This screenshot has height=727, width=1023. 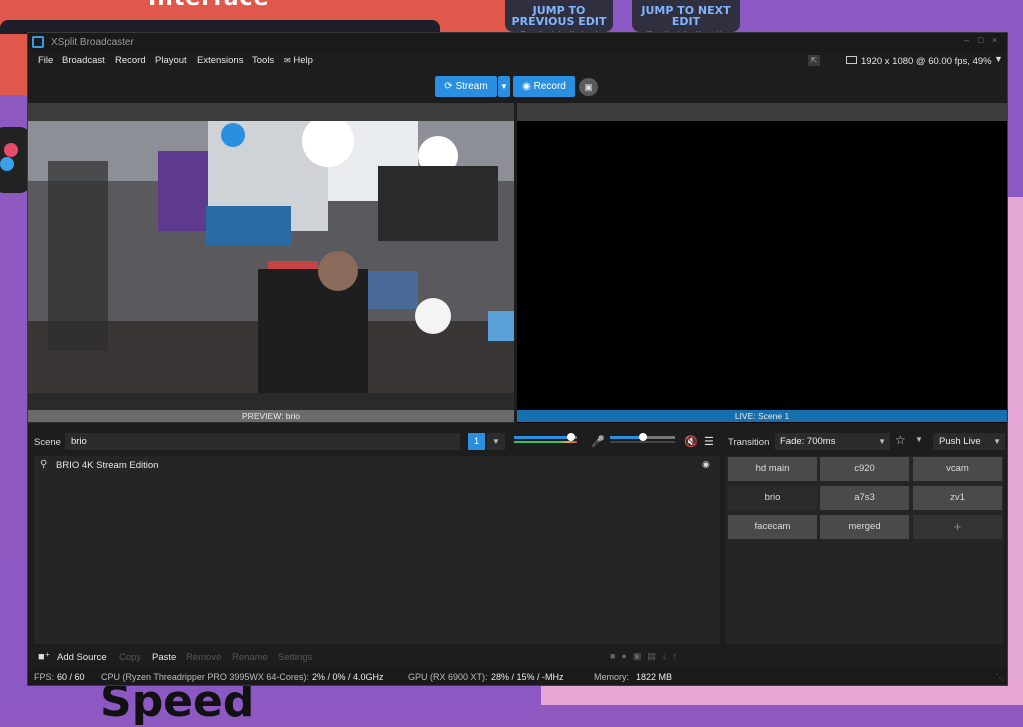 I want to click on copy-button: Copy, so click(x=130, y=657).